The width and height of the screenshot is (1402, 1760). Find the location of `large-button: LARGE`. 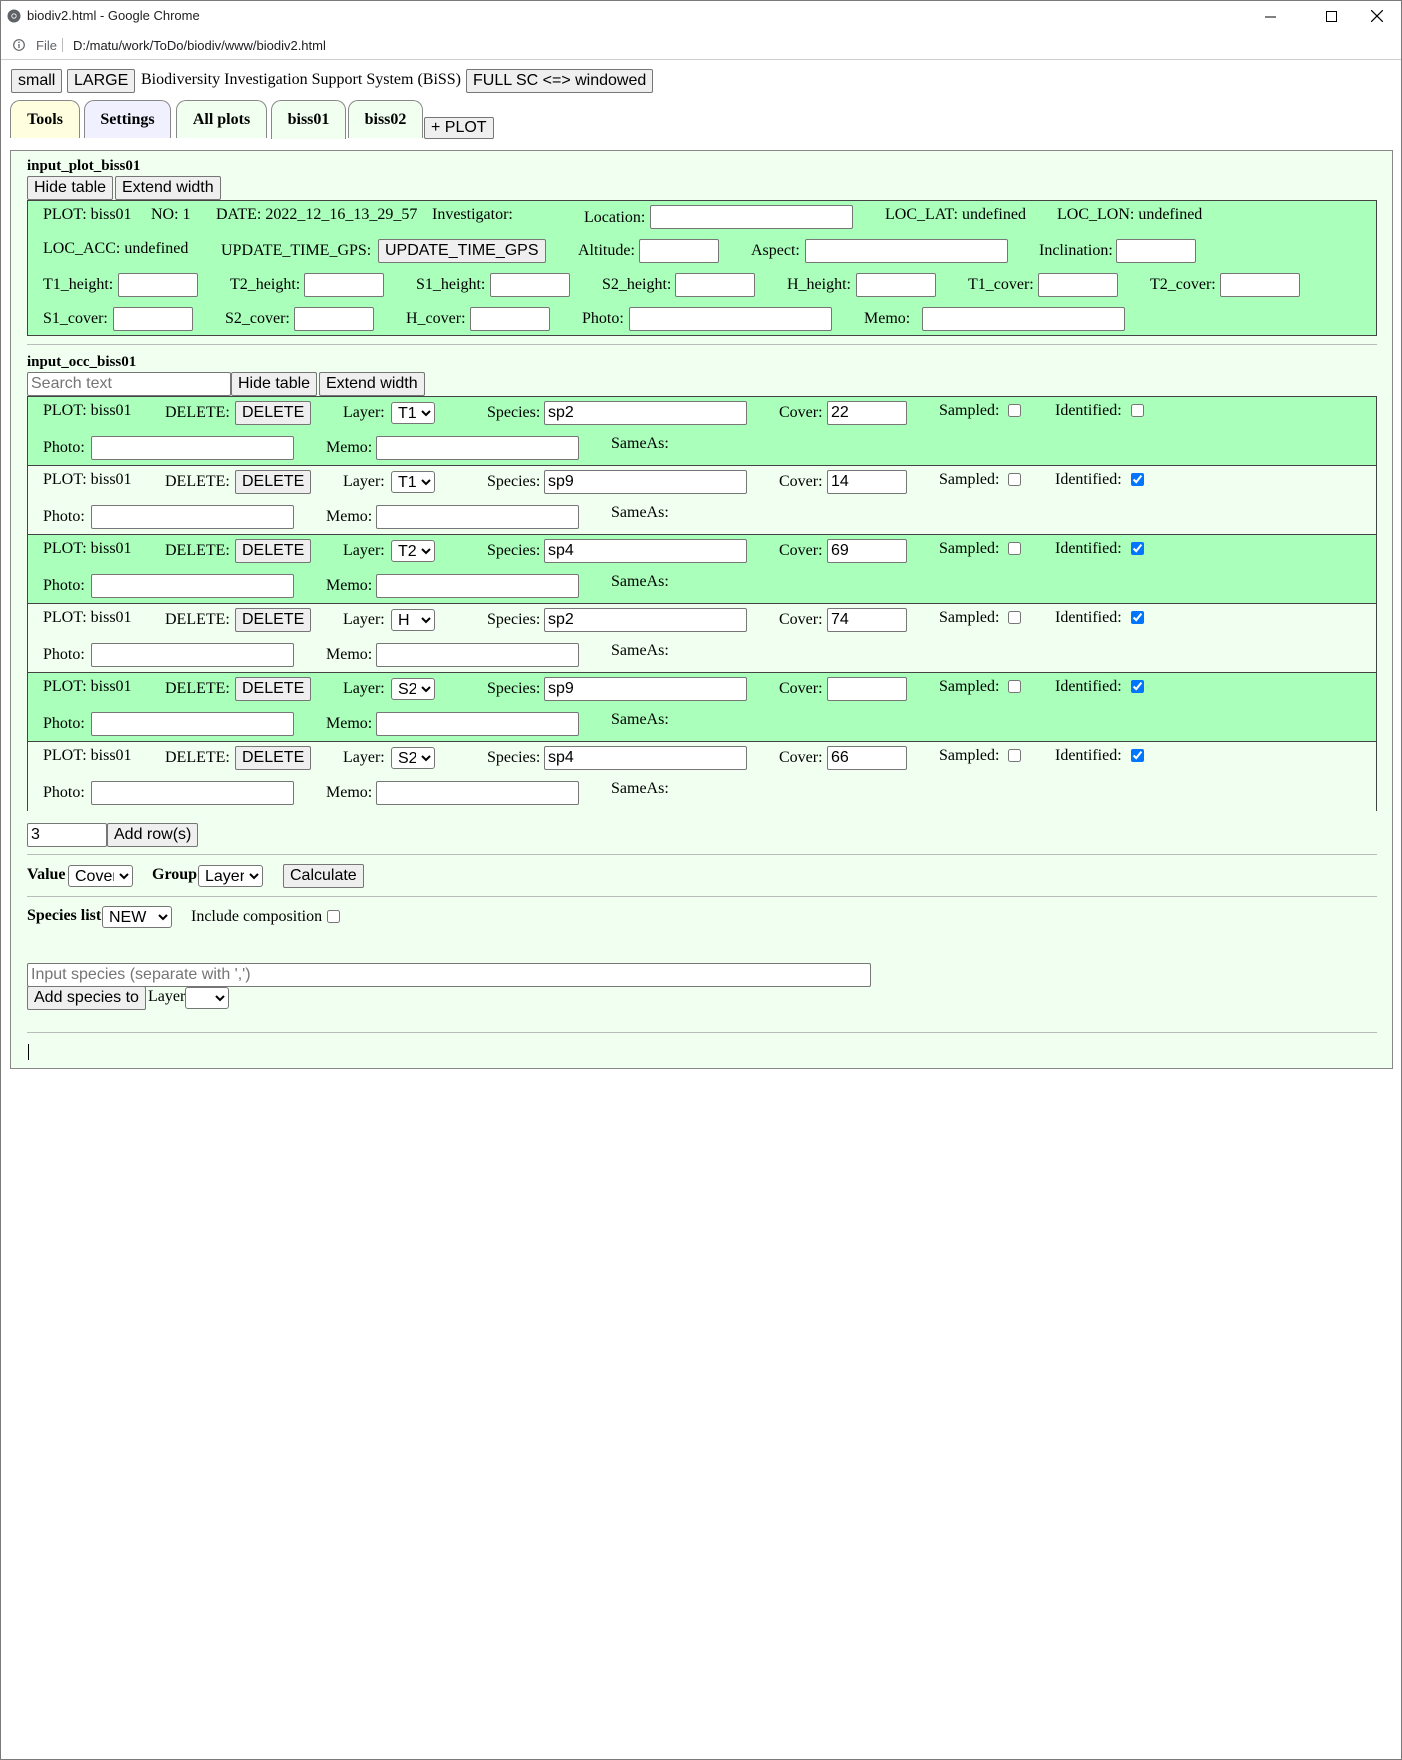

large-button: LARGE is located at coordinates (101, 81).